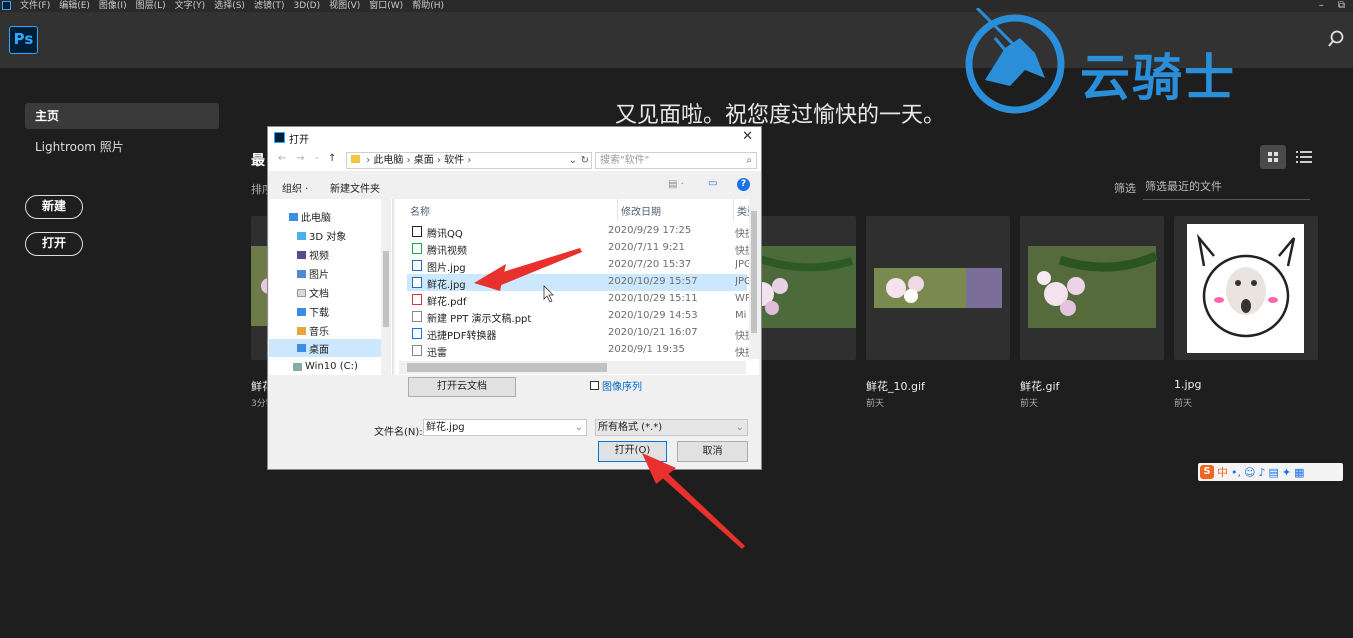 The height and width of the screenshot is (638, 1353). What do you see at coordinates (229, 6) in the screenshot?
I see `menu-item: 选择(S)` at bounding box center [229, 6].